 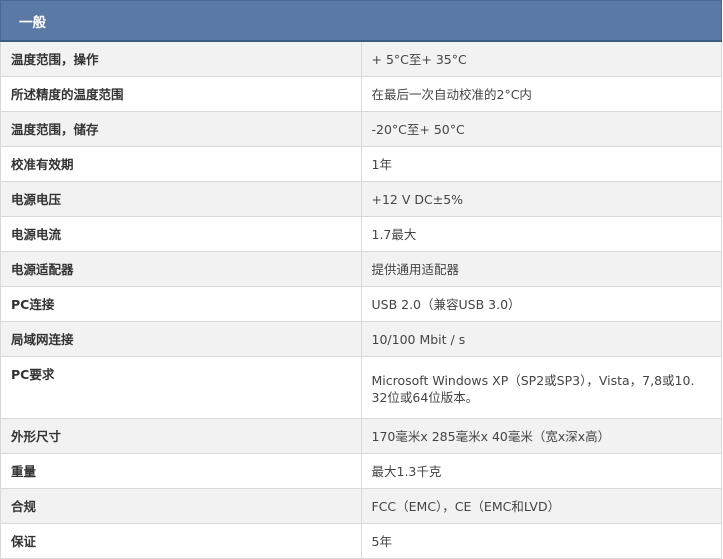 What do you see at coordinates (181, 129) in the screenshot?
I see `spec-label: 温度范围，储存` at bounding box center [181, 129].